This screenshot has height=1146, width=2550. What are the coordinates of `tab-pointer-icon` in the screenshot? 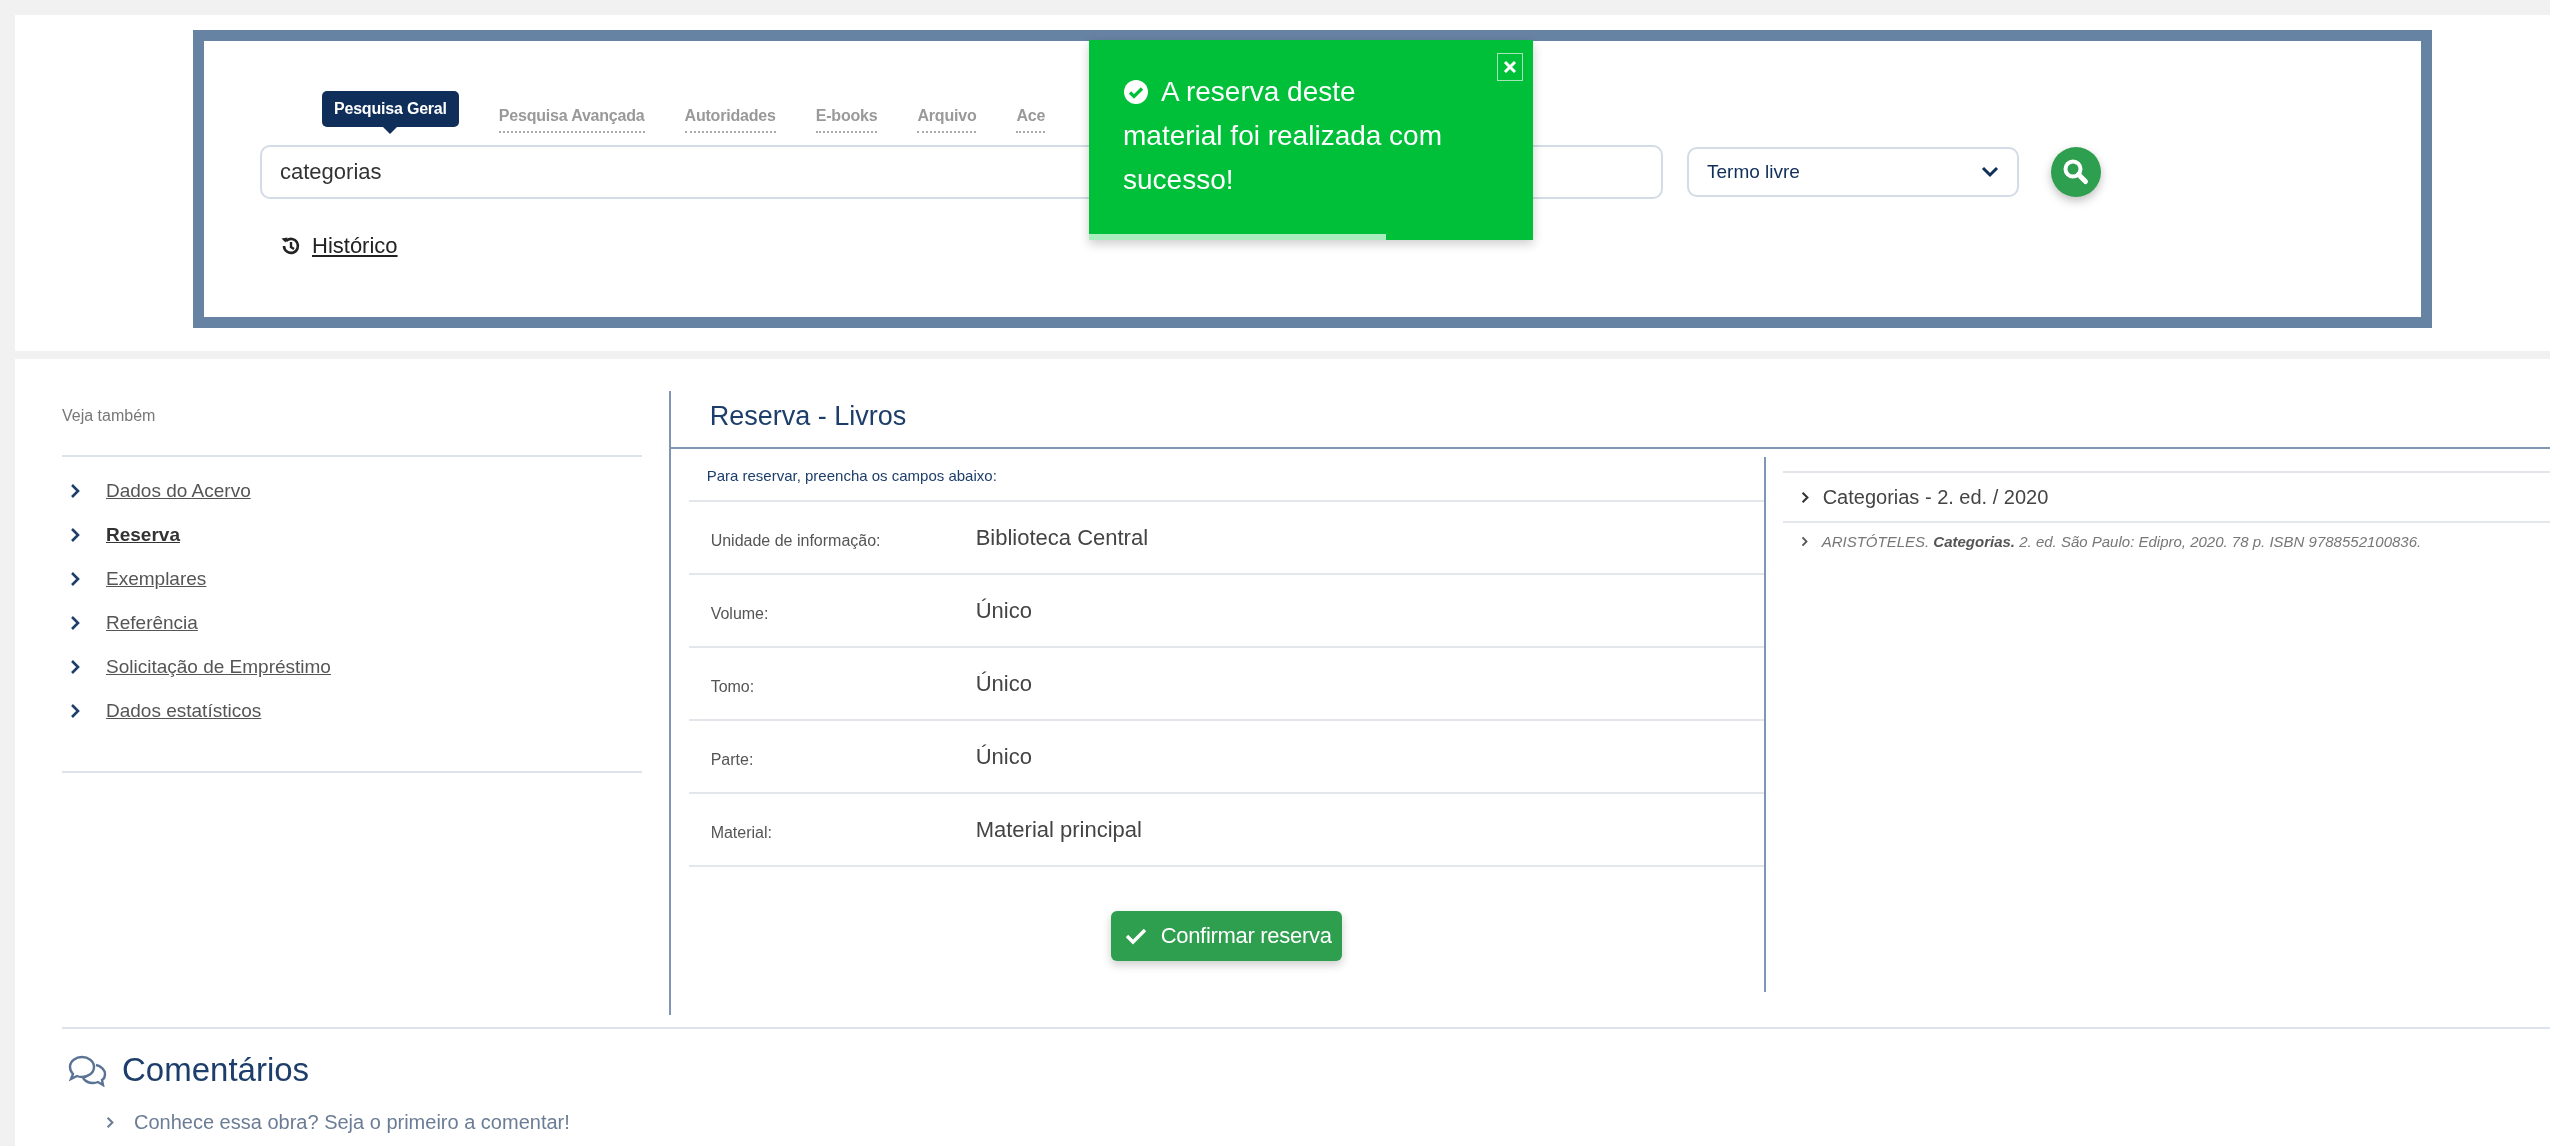 It's located at (390, 130).